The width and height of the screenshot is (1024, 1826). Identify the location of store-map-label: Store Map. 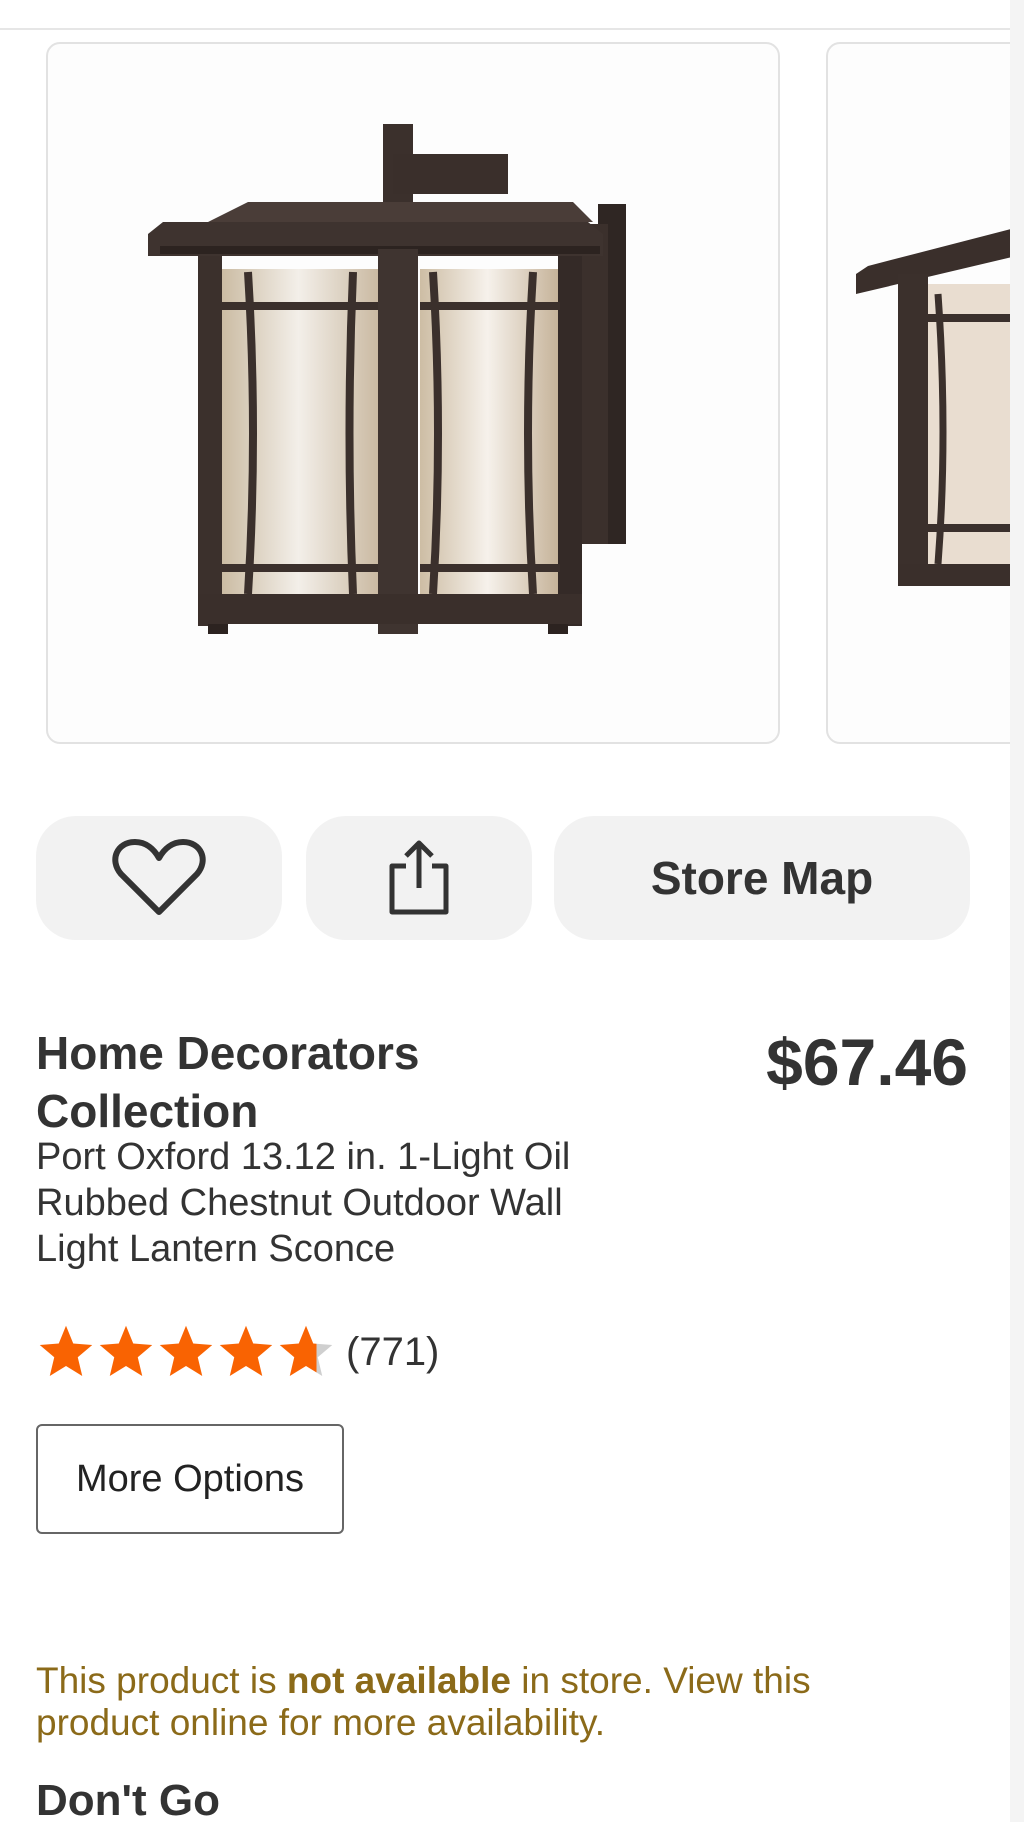
(762, 878).